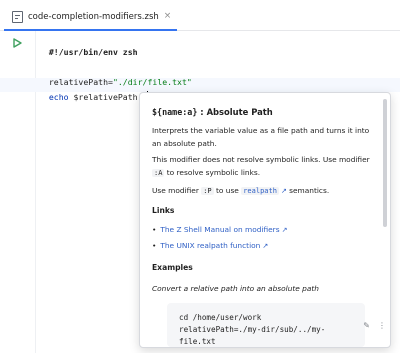  What do you see at coordinates (308, 190) in the screenshot?
I see `doc-p3-after: semantics.` at bounding box center [308, 190].